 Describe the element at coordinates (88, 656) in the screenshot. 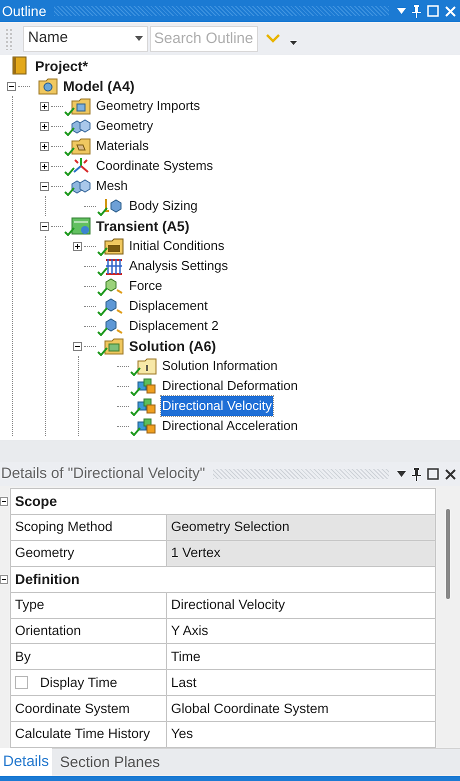

I see `property-name: By` at that location.